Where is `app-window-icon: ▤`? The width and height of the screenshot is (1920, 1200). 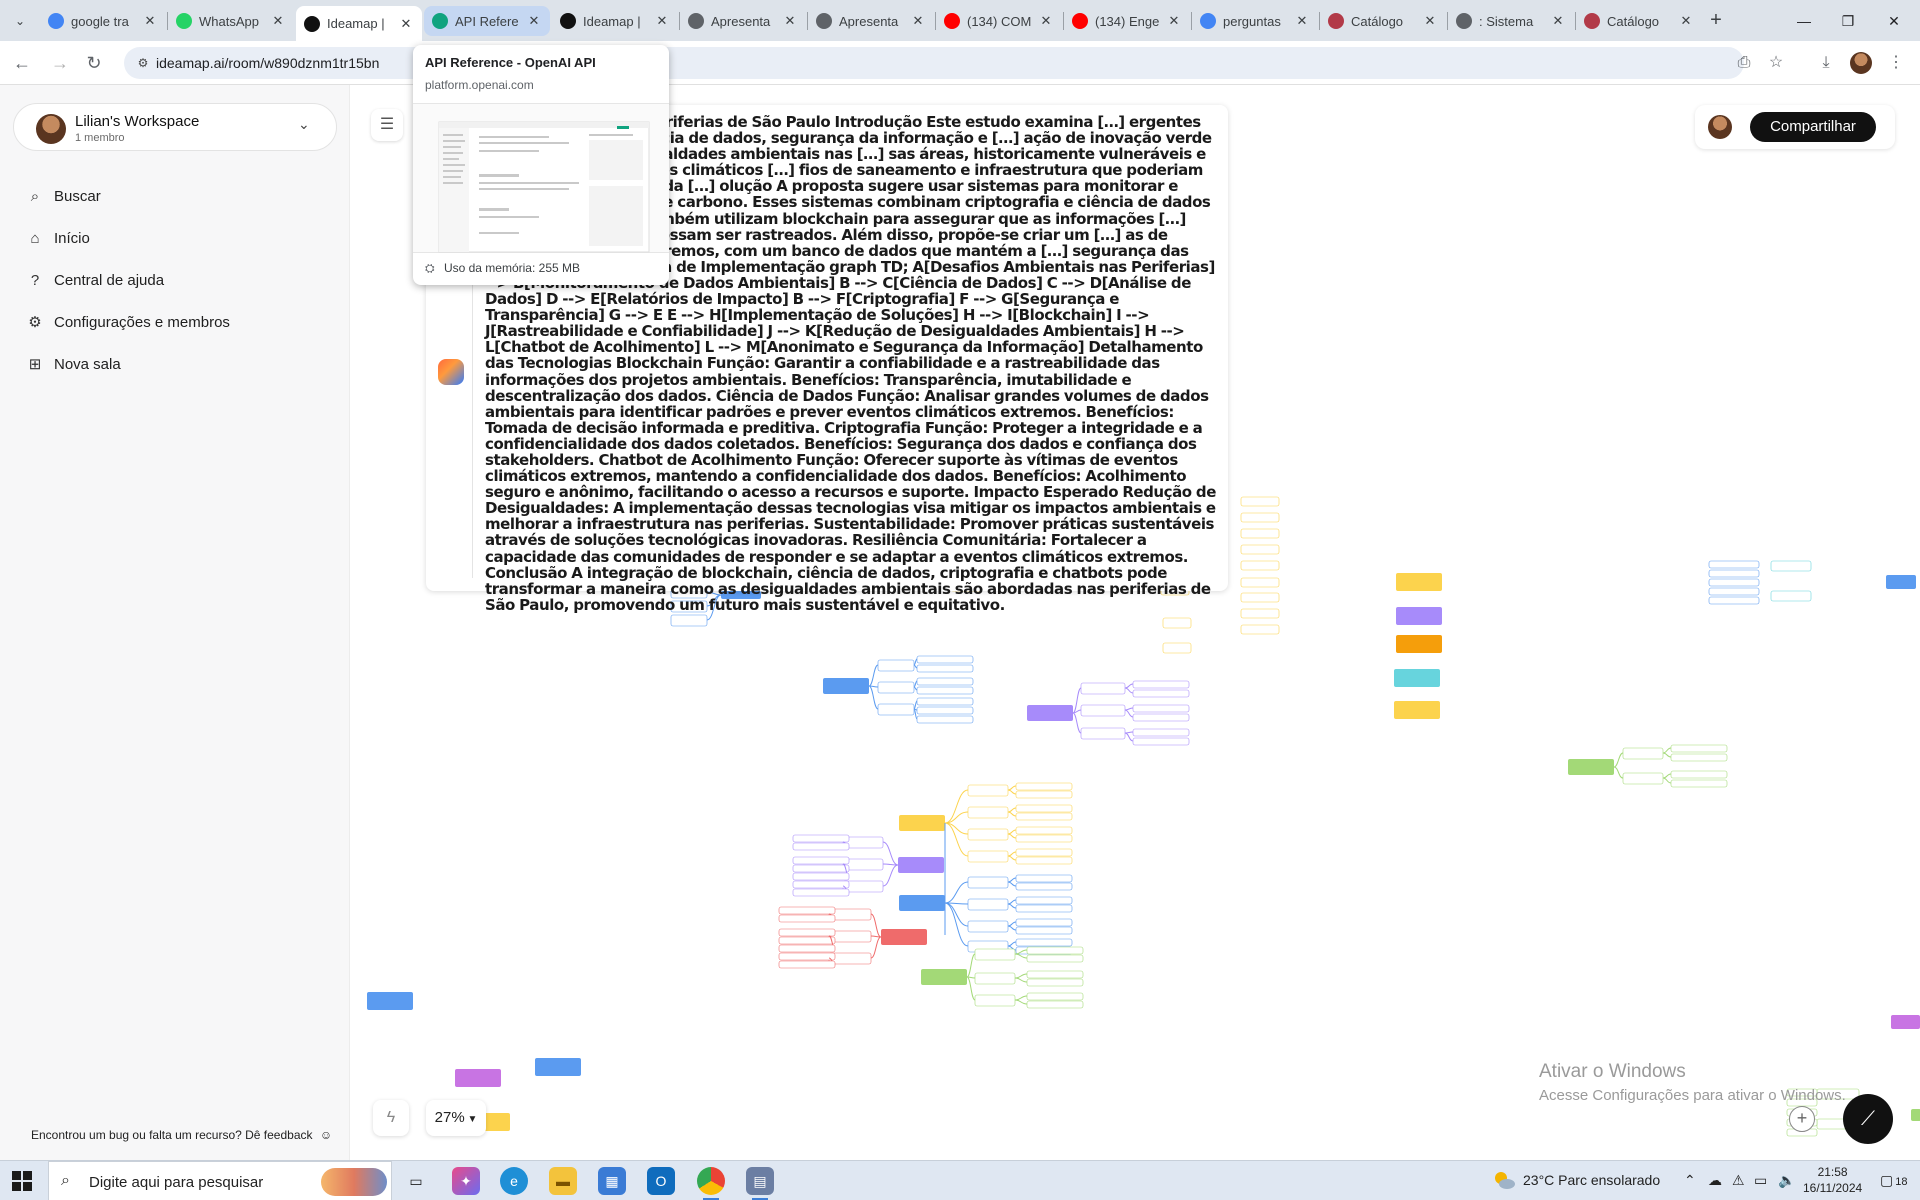
app-window-icon: ▤ is located at coordinates (760, 1183).